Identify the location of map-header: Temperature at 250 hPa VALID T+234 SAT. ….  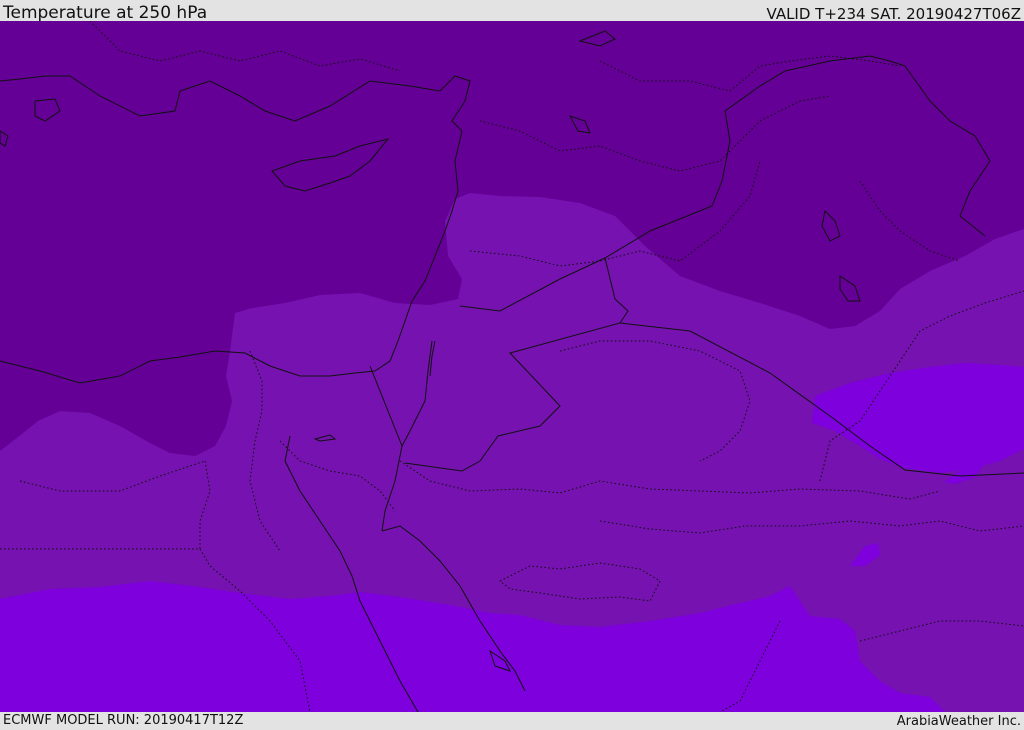
(512, 11).